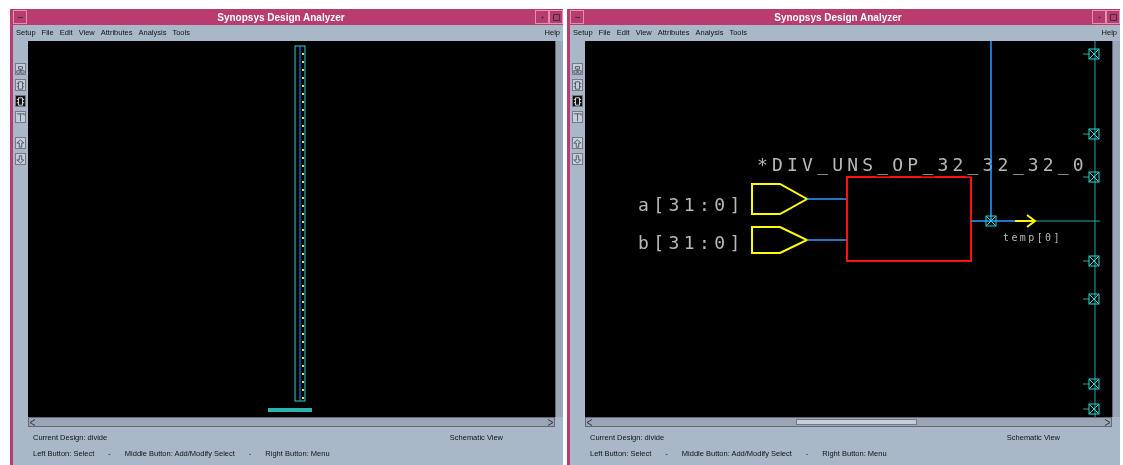 The height and width of the screenshot is (465, 1123). What do you see at coordinates (1025, 221) in the screenshot?
I see `output-port-icon` at bounding box center [1025, 221].